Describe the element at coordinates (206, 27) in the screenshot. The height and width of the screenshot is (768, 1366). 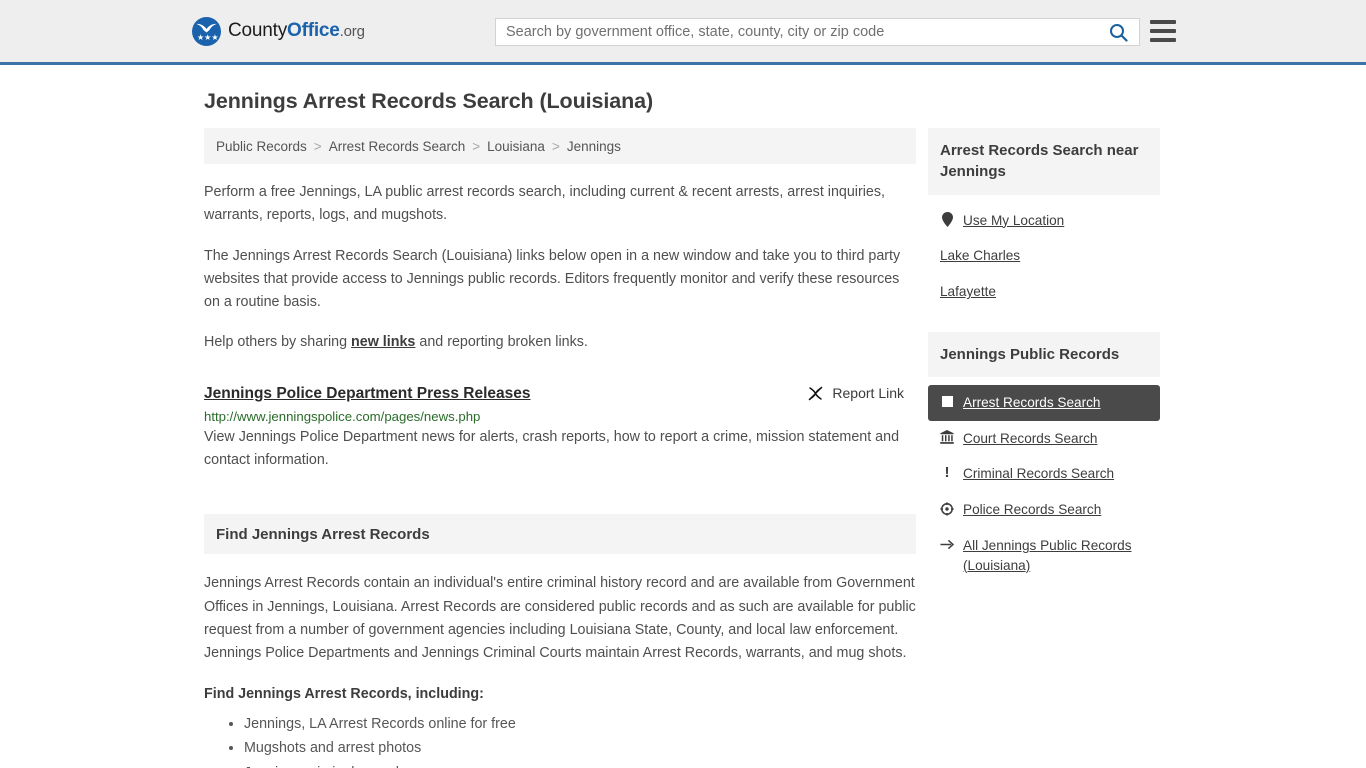
I see `eagle-glyph` at that location.